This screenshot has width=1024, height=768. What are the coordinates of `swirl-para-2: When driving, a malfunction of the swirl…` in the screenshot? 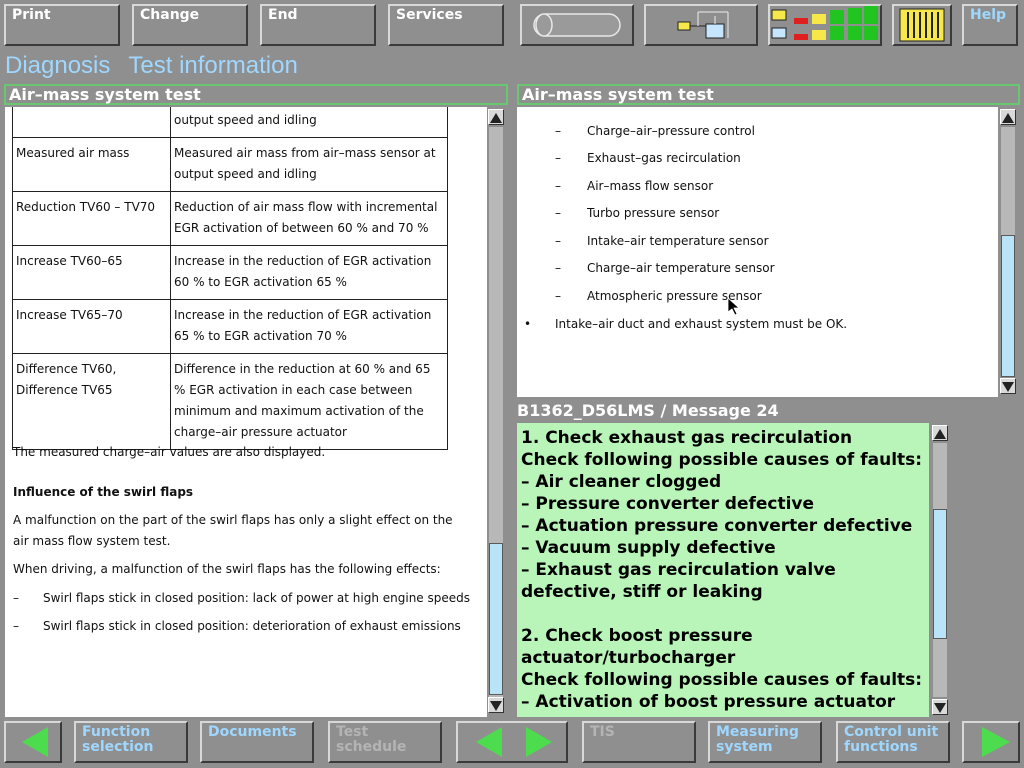 It's located at (227, 569).